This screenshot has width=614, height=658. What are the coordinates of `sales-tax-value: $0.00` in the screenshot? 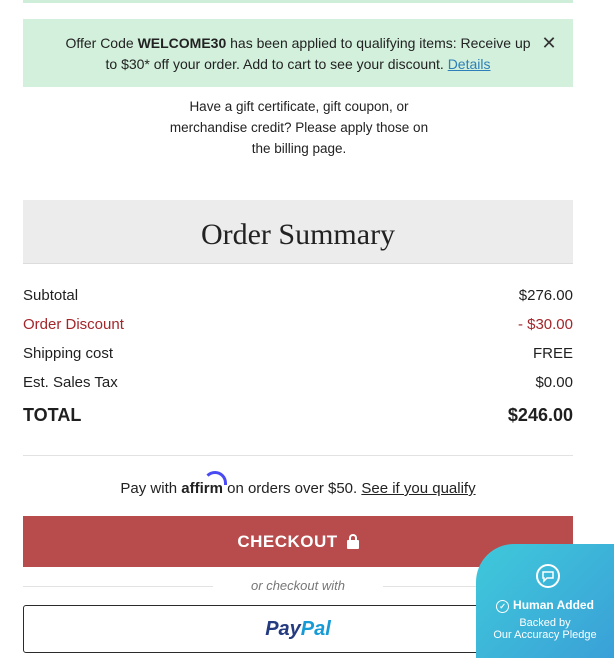 It's located at (554, 382).